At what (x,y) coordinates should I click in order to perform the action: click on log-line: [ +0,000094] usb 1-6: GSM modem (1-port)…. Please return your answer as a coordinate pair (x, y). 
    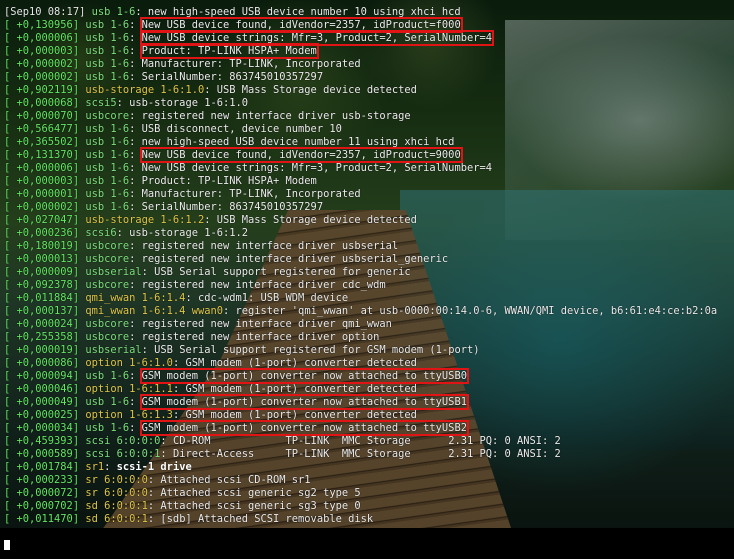
    Looking at the image, I should click on (236, 376).